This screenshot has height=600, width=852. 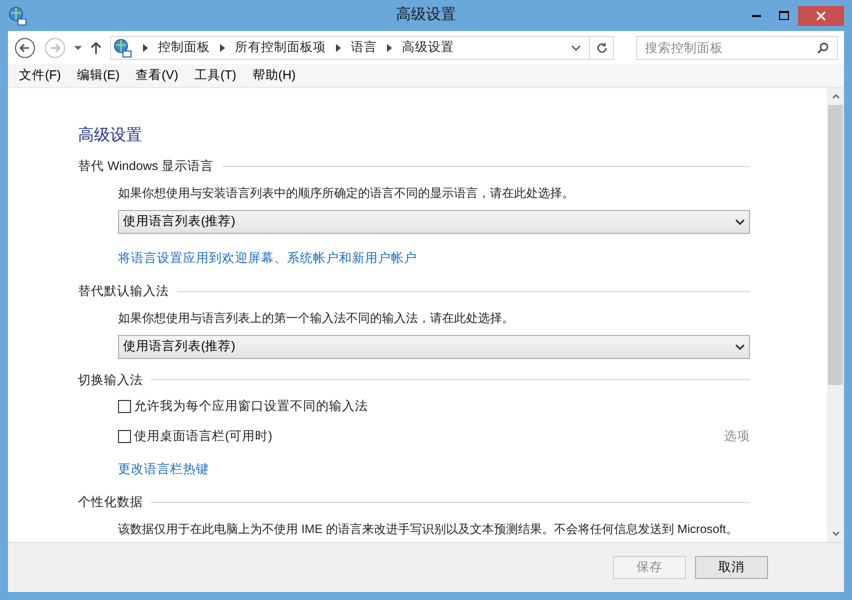 I want to click on section-title: 切换输入法, so click(x=110, y=380).